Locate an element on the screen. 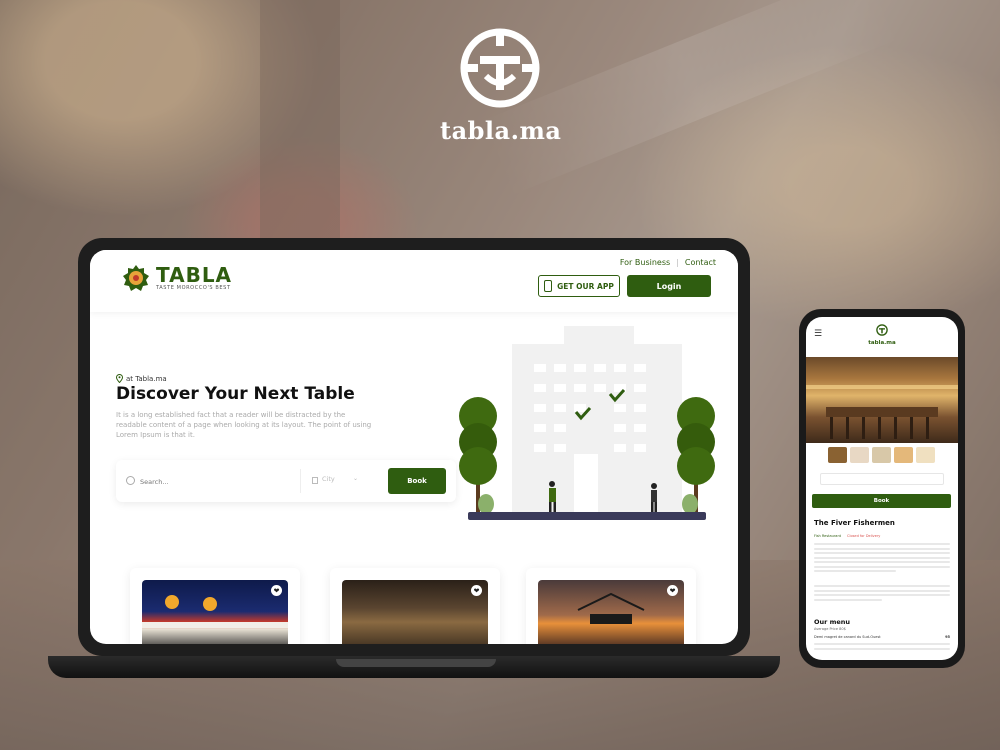 This screenshot has height=750, width=1000. logo-tagline: TASTE MOROCCO'S BEST is located at coordinates (193, 288).